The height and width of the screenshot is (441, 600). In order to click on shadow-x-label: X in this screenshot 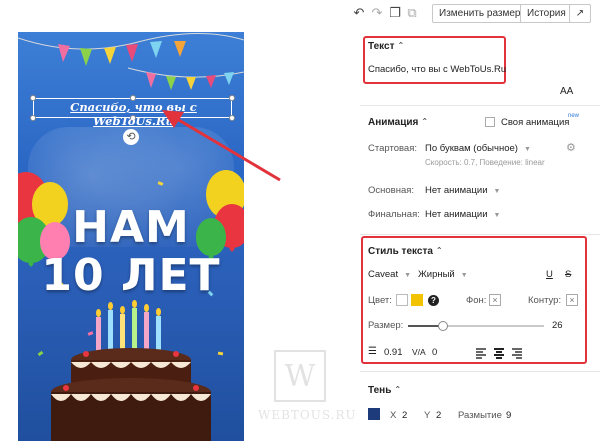, I will do `click(393, 415)`.